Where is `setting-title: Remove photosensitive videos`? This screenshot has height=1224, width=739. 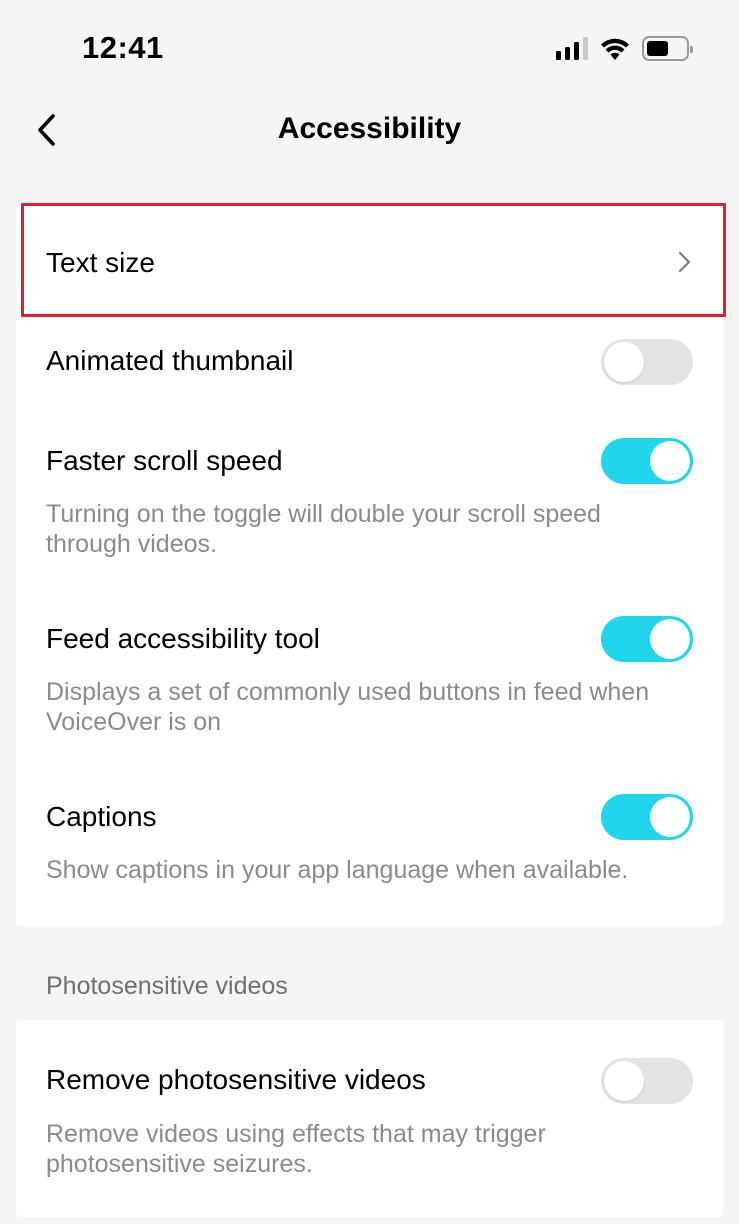 setting-title: Remove photosensitive videos is located at coordinates (236, 1079).